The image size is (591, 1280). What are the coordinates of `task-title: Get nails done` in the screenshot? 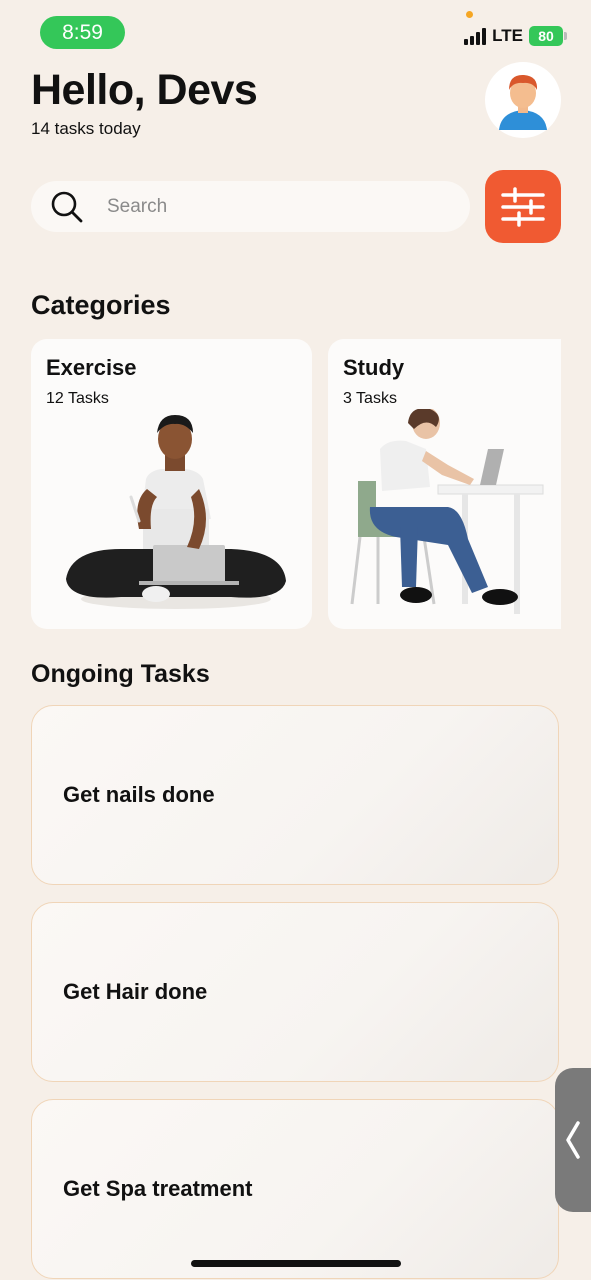 It's located at (139, 794).